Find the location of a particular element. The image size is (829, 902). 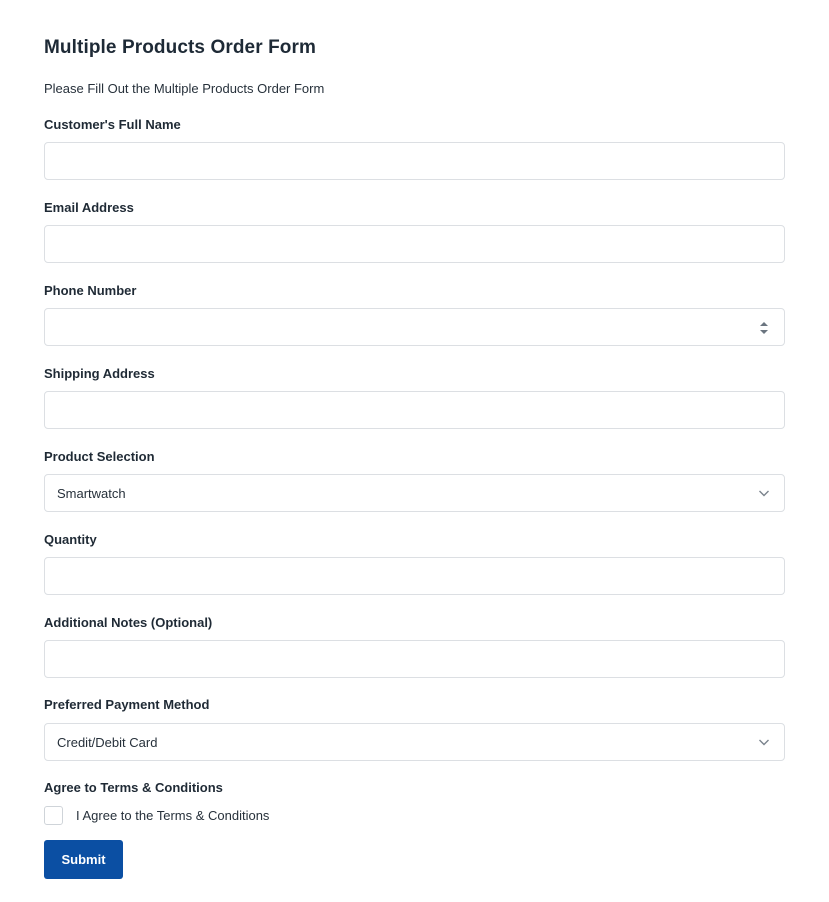

notes-input is located at coordinates (414, 659).